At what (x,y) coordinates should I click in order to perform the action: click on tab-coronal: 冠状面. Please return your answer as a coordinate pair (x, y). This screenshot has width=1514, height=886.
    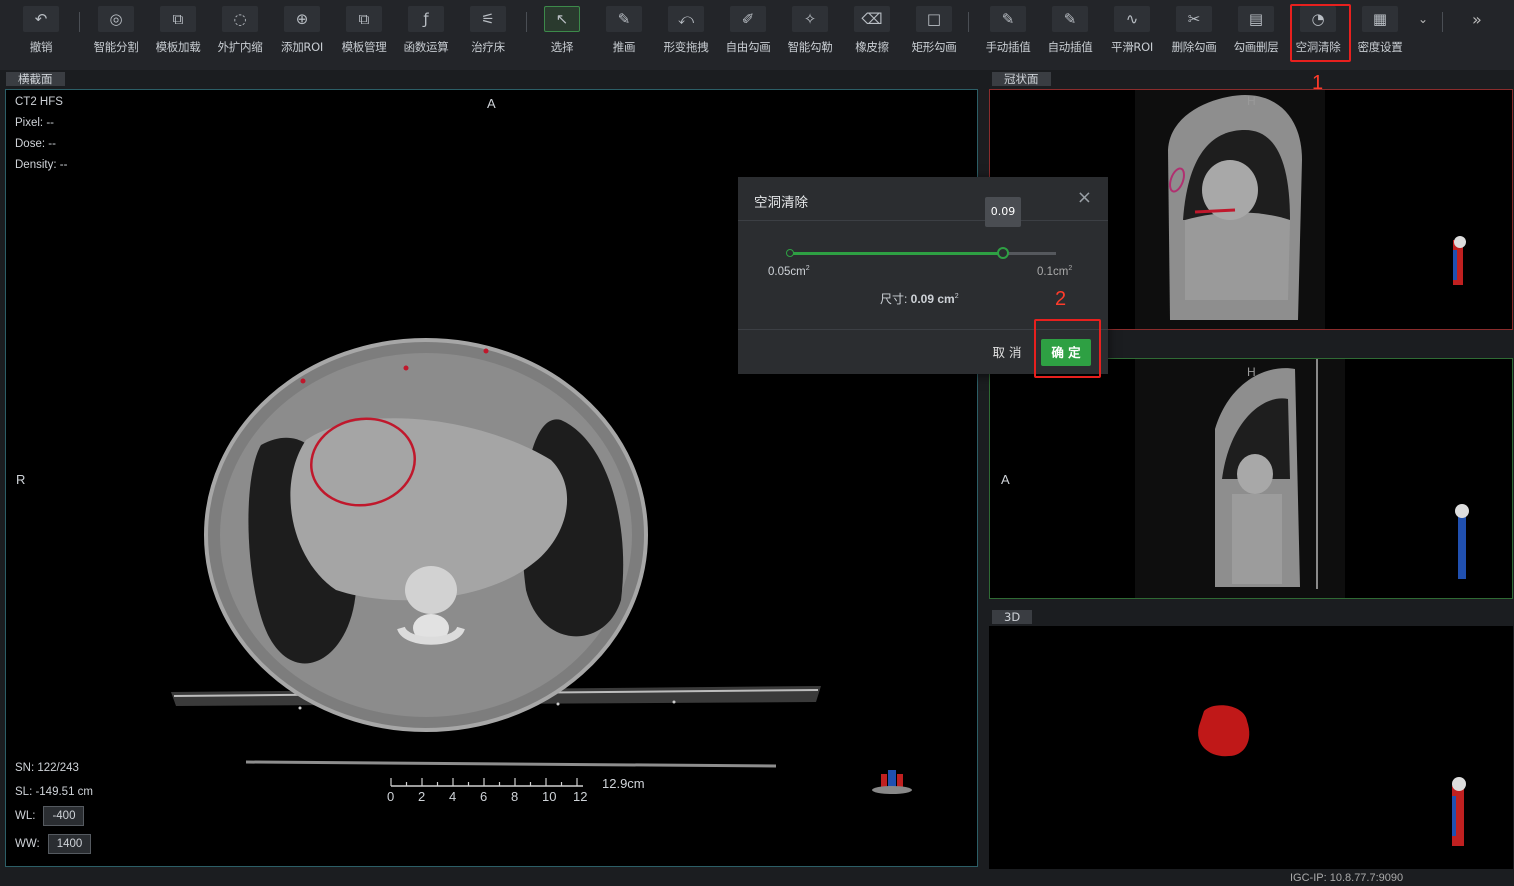
    Looking at the image, I should click on (1021, 79).